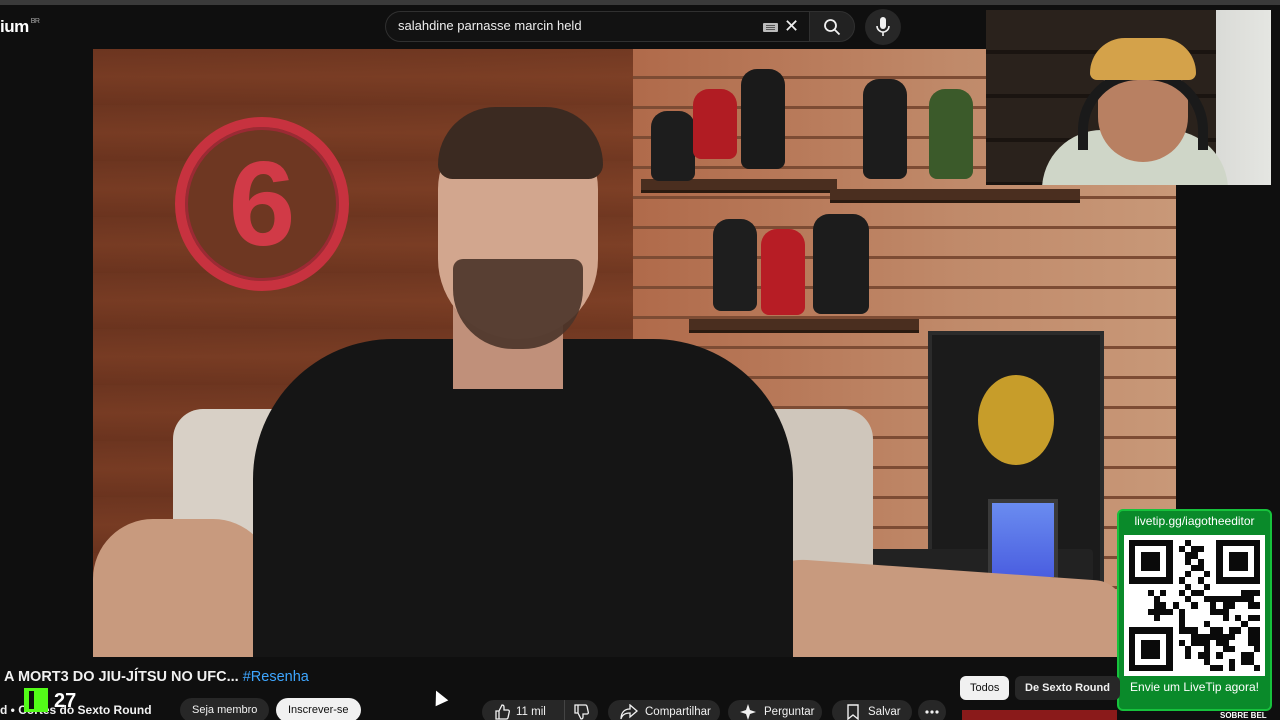 The width and height of the screenshot is (1280, 720). What do you see at coordinates (791, 26) in the screenshot?
I see `clear-search-icon: ✕` at bounding box center [791, 26].